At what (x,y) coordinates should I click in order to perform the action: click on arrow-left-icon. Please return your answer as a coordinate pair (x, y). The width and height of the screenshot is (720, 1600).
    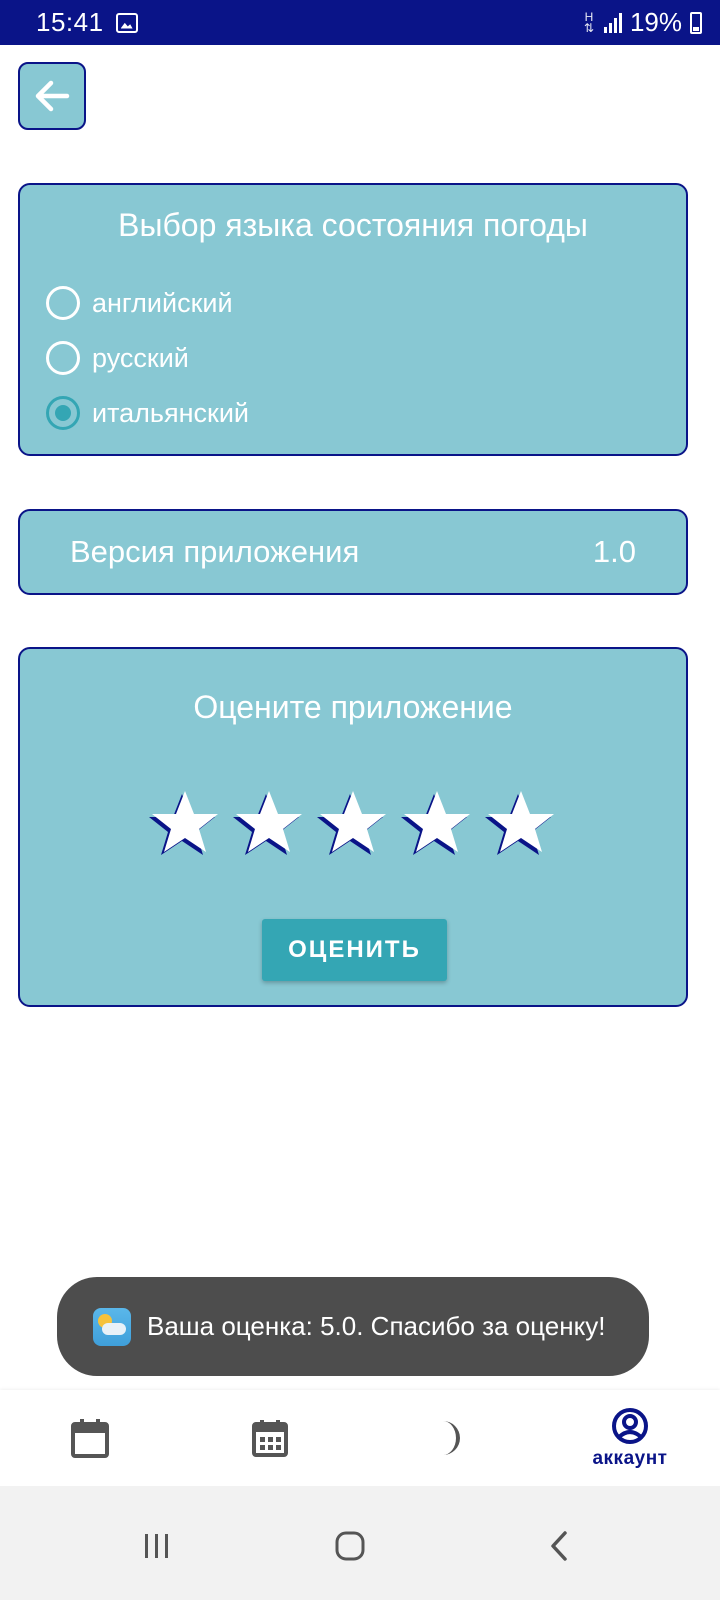
    Looking at the image, I should click on (52, 96).